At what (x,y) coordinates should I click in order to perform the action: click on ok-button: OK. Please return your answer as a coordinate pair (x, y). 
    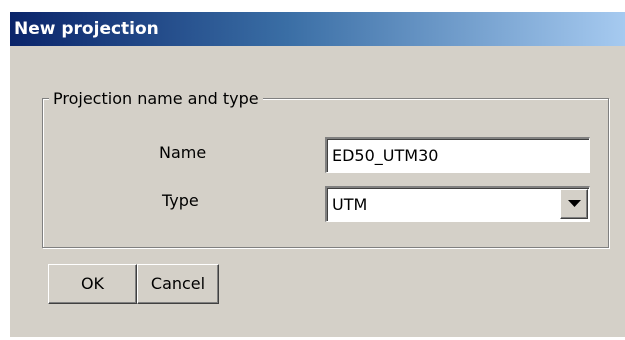
    Looking at the image, I should click on (92, 284).